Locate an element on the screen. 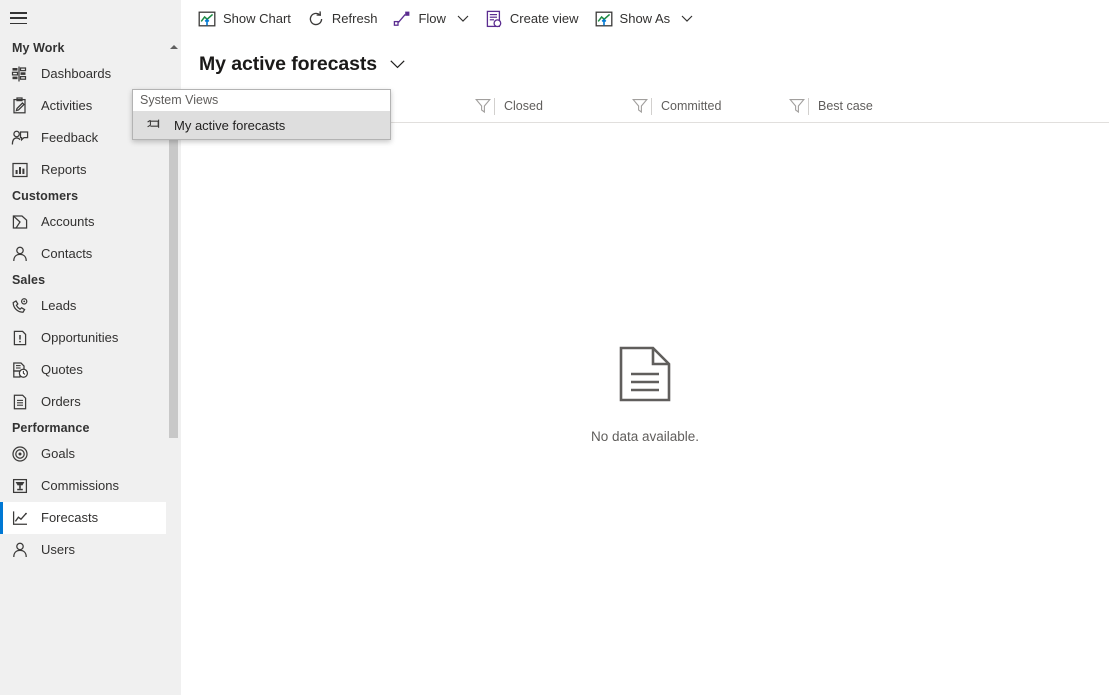  sidebar-item-orders: Orders is located at coordinates (90, 402).